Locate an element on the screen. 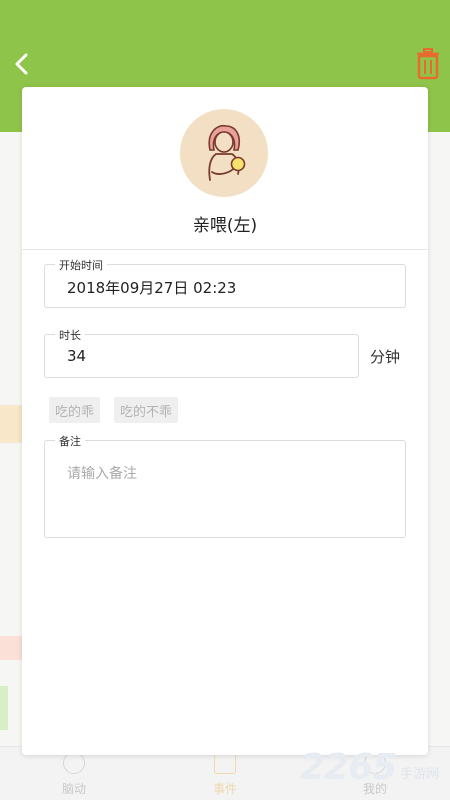  note-field: 备注 请输入备注 is located at coordinates (225, 485).